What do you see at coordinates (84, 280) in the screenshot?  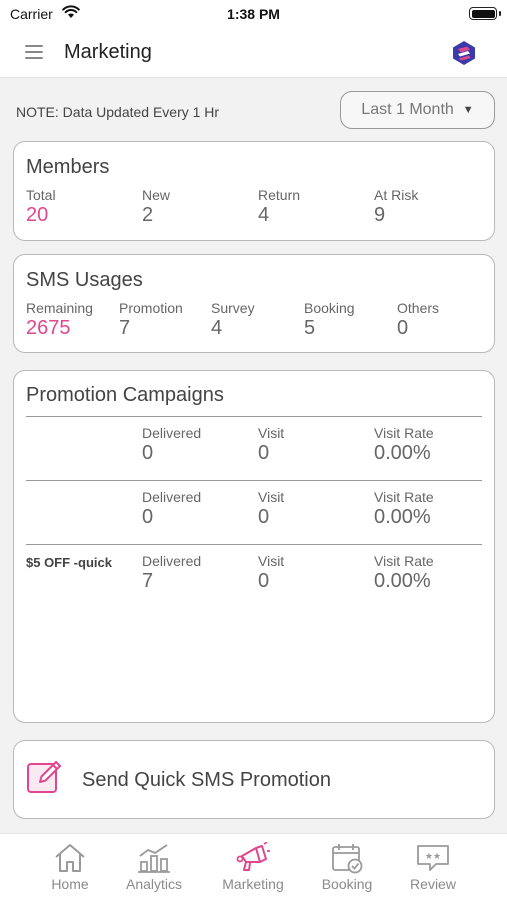 I see `sms-usage-title: SMS Usages` at bounding box center [84, 280].